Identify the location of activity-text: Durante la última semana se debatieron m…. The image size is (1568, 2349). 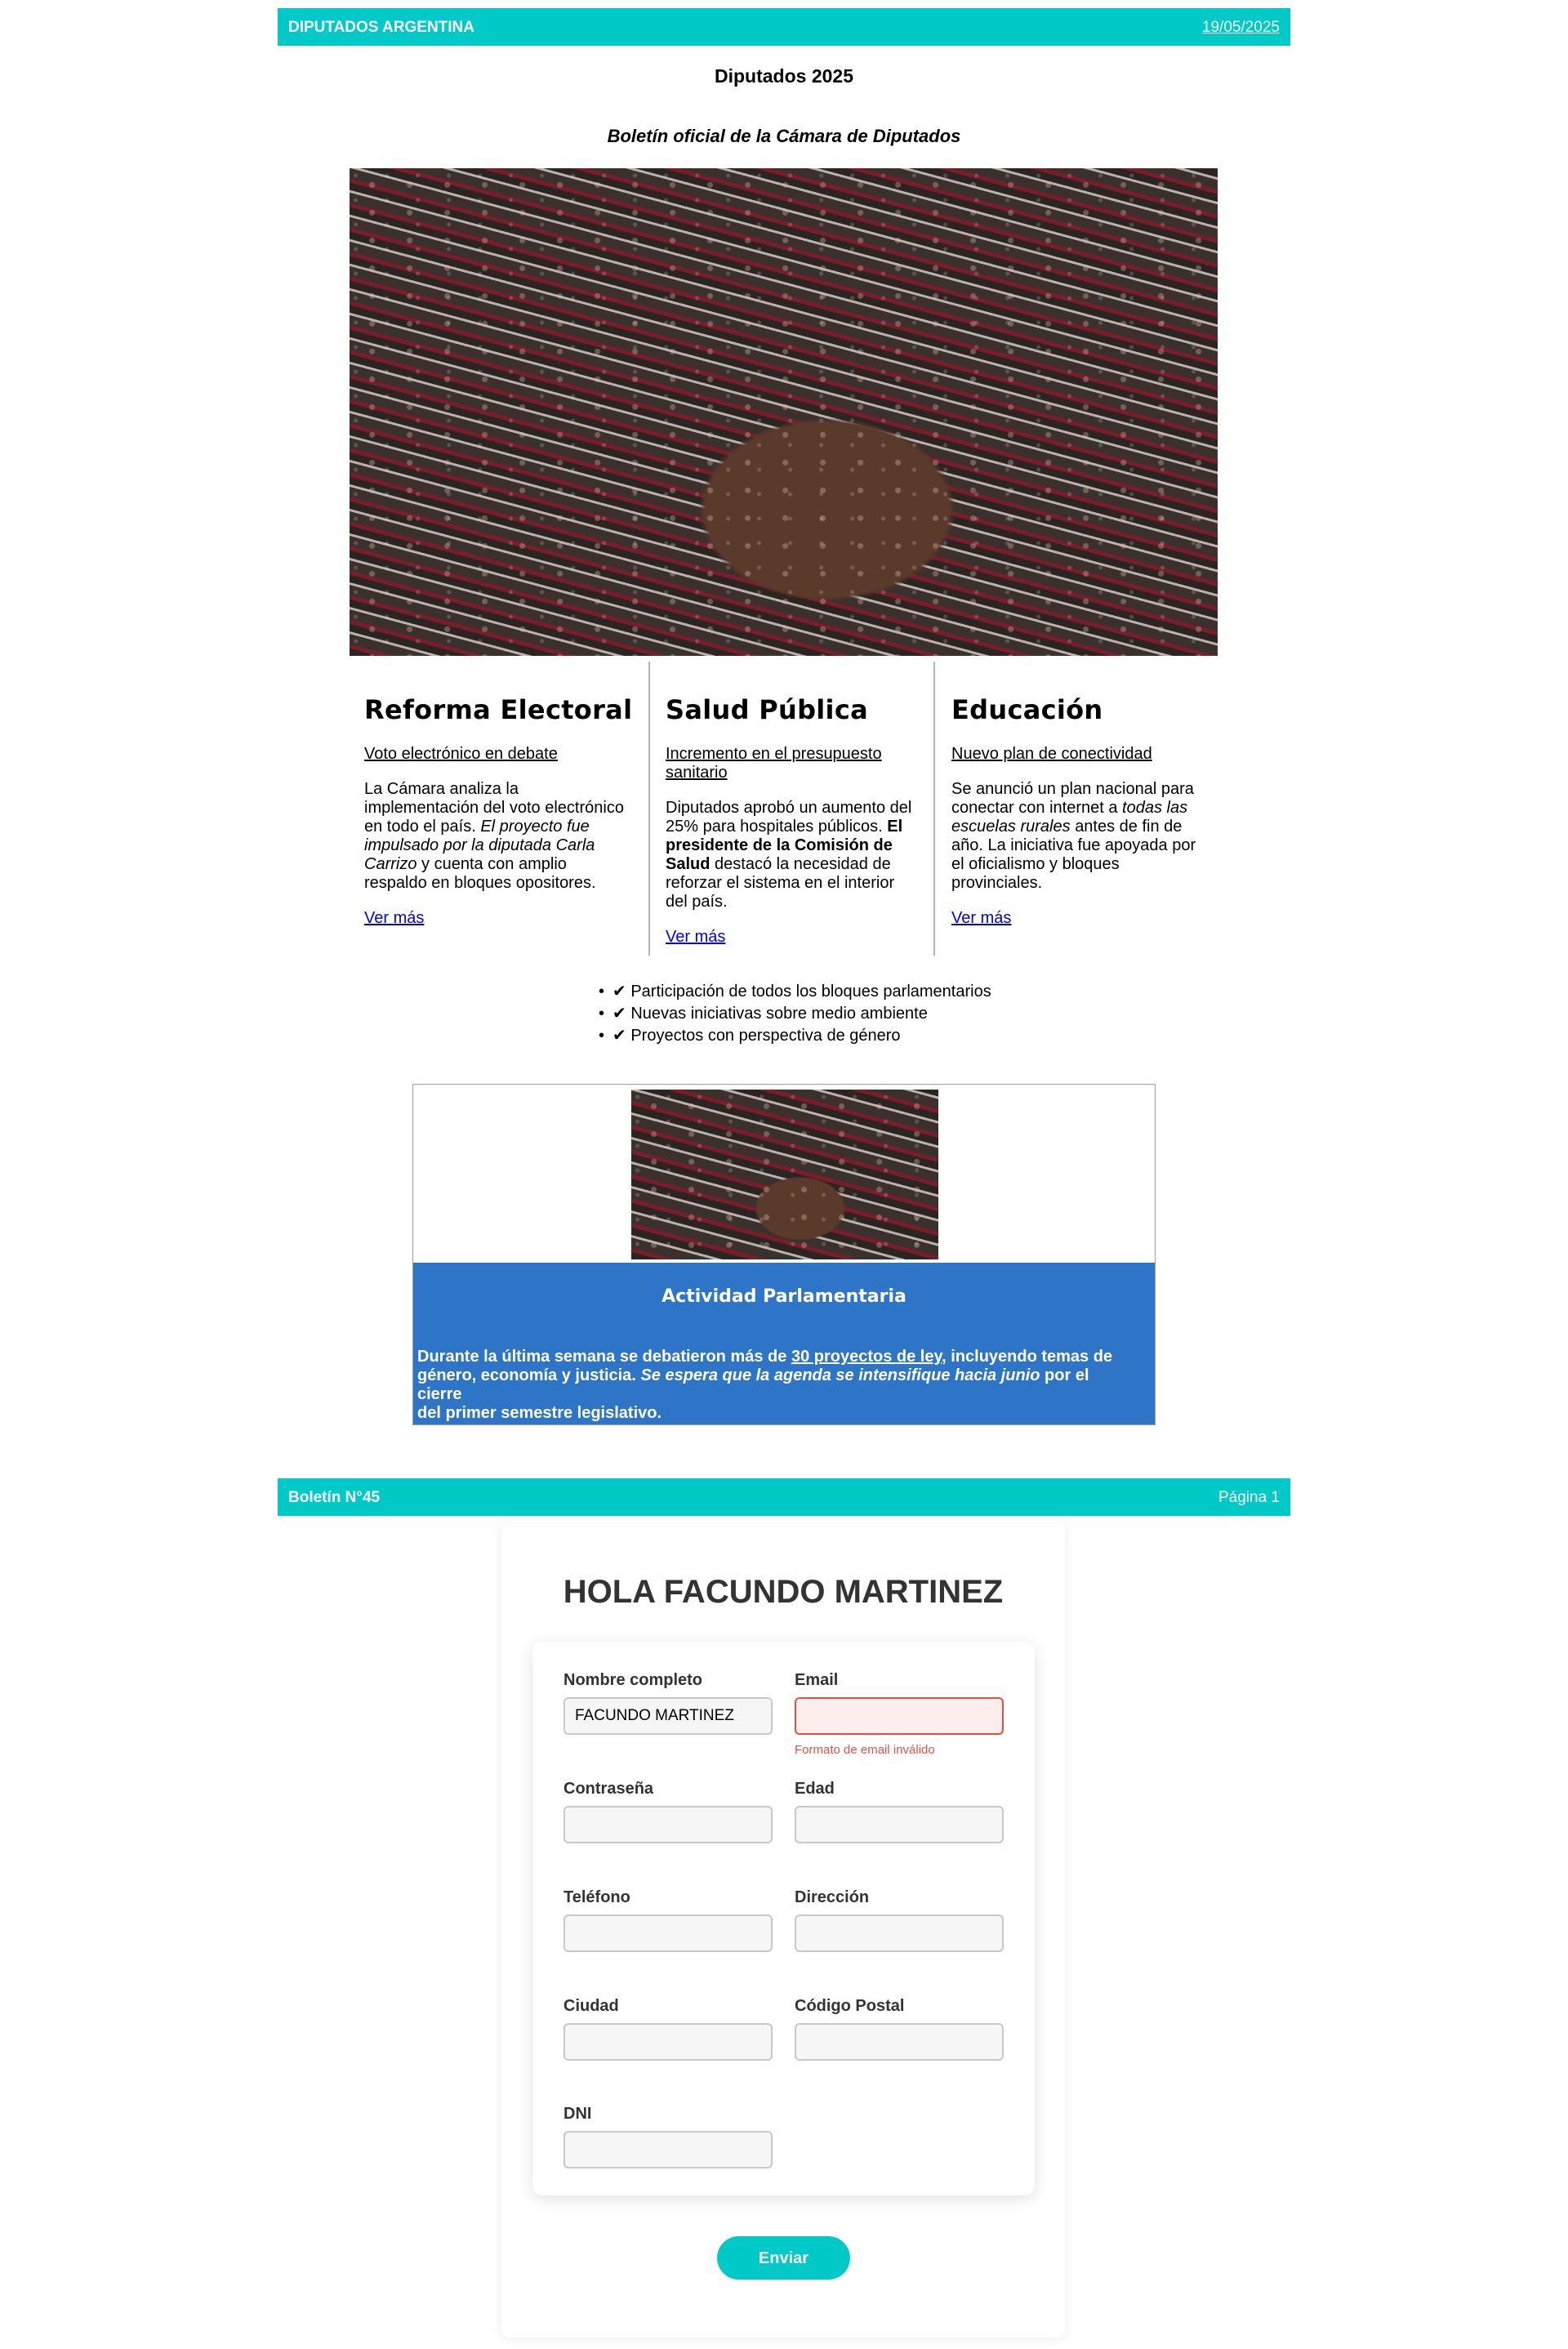
(765, 1385).